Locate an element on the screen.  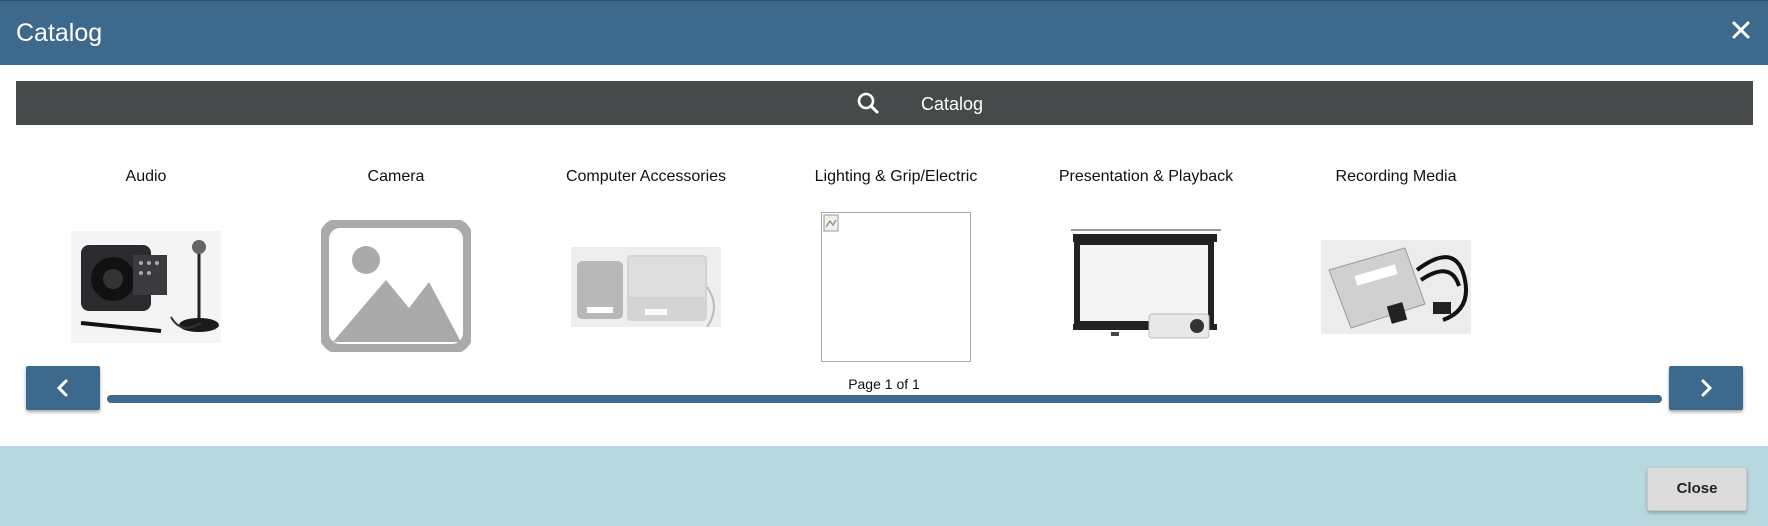
catalog-item-audio: Audio is located at coordinates (146, 265).